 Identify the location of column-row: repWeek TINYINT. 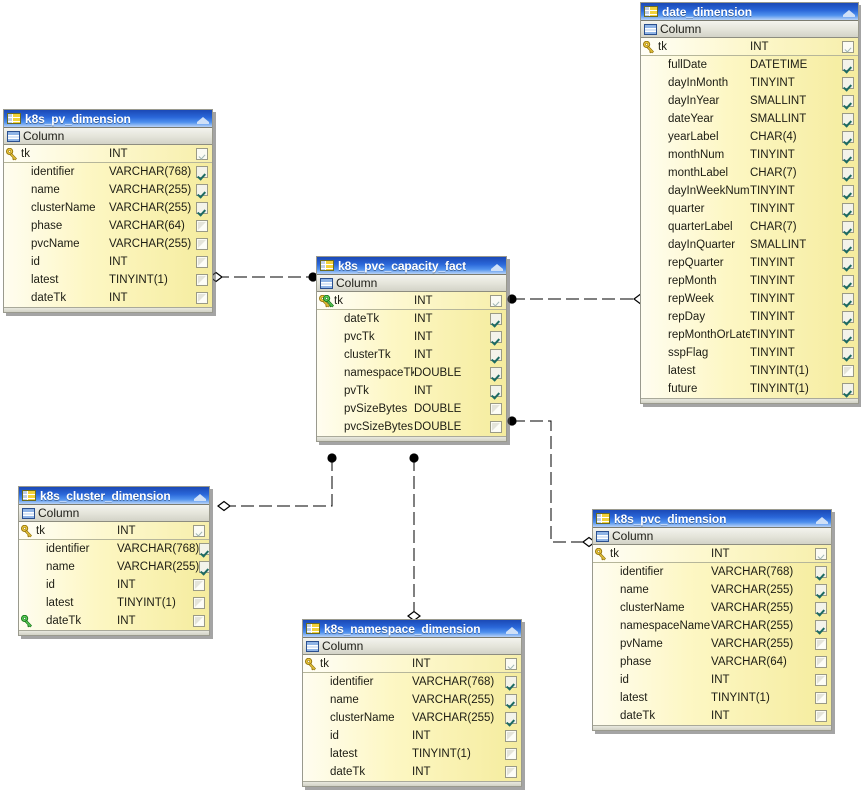
(749, 299).